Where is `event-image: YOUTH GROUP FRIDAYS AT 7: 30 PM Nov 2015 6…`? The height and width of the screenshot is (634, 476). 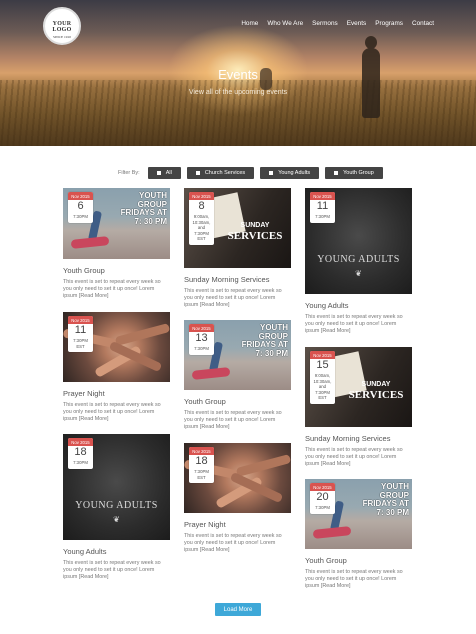
event-image: YOUTH GROUP FRIDAYS AT 7: 30 PM Nov 2015 6… is located at coordinates (116, 223).